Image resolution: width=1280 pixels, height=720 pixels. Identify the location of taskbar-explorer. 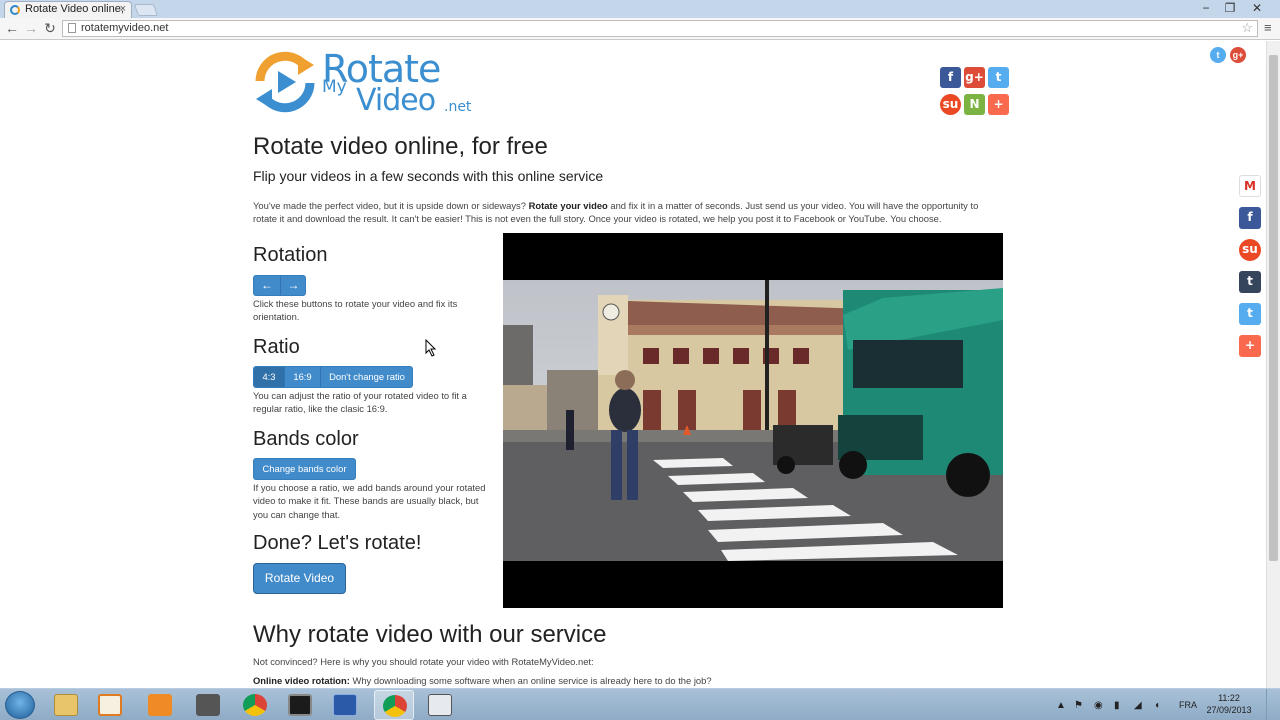
(66, 705).